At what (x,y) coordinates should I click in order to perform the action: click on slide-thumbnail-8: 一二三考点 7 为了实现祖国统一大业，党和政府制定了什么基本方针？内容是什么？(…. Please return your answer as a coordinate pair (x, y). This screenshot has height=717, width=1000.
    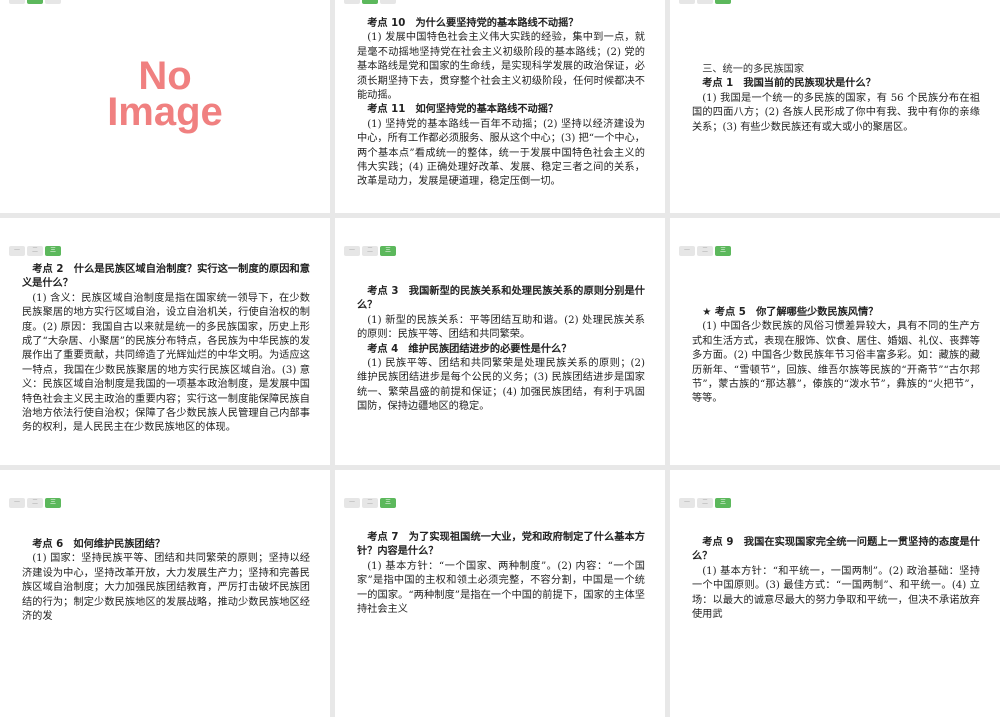
    Looking at the image, I should click on (500, 593).